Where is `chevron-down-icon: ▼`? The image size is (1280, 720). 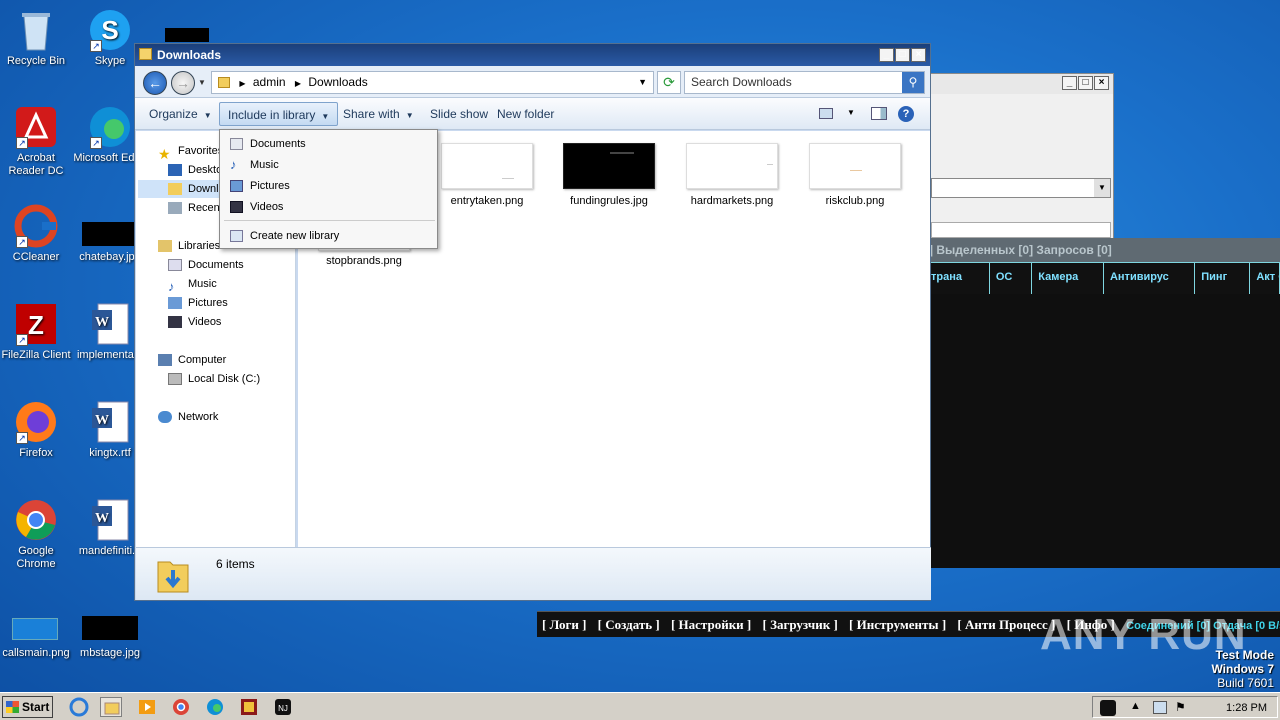
chevron-down-icon: ▼ is located at coordinates (1102, 188).